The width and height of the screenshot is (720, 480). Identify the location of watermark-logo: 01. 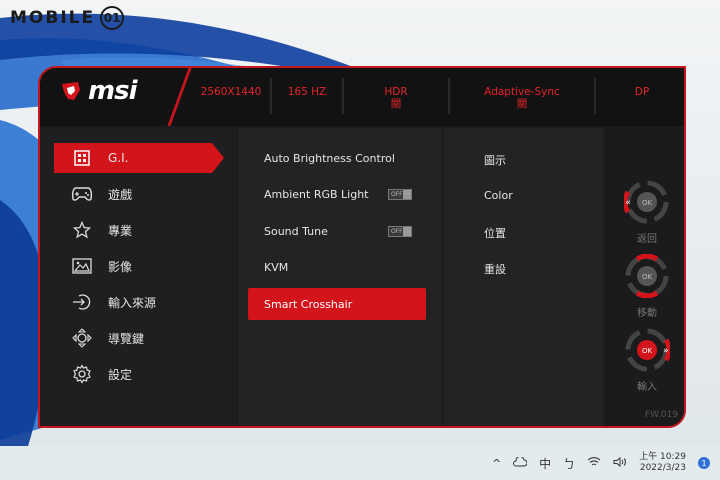
(112, 18).